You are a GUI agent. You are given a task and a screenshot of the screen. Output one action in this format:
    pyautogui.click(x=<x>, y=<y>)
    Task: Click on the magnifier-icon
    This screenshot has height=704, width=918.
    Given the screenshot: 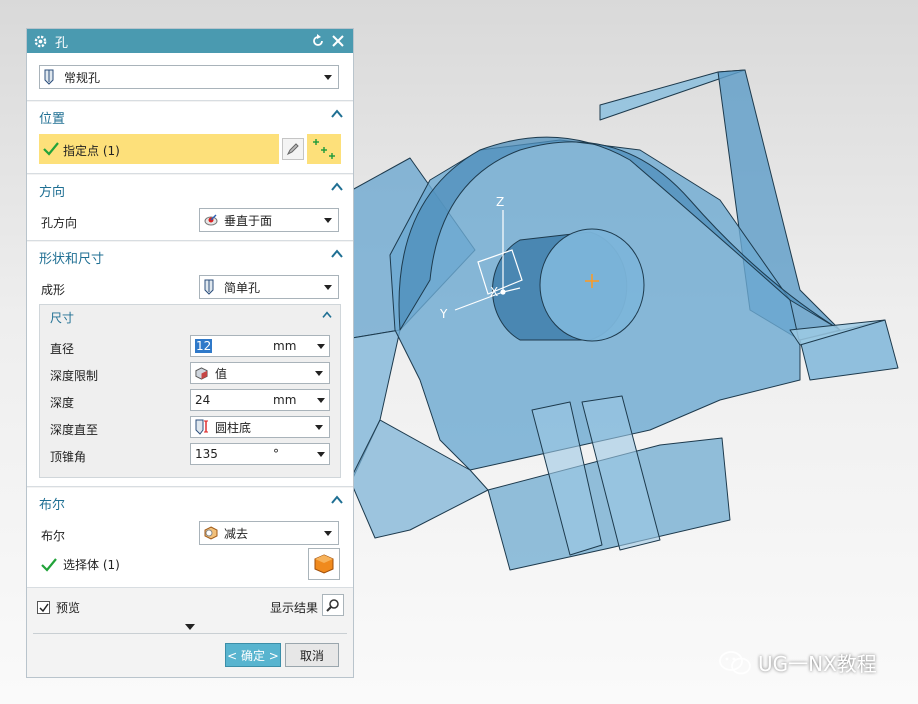 What is the action you would take?
    pyautogui.click(x=332, y=605)
    